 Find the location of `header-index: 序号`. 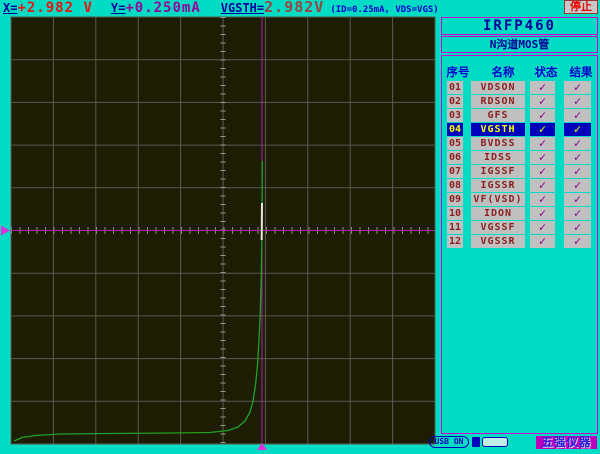

header-index: 序号 is located at coordinates (458, 72).